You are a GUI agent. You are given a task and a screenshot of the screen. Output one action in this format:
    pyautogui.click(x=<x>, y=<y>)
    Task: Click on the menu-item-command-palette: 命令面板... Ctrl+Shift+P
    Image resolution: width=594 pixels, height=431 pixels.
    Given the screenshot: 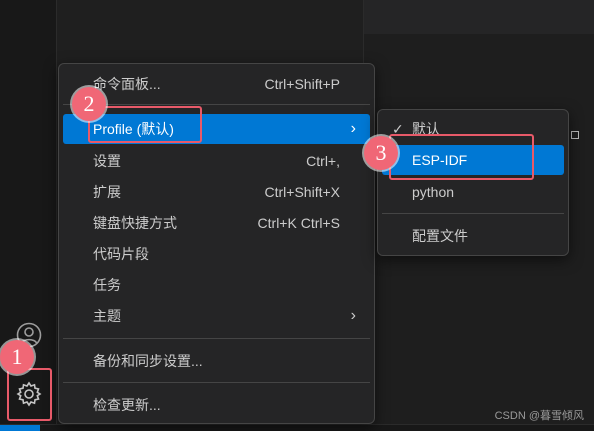 What is the action you would take?
    pyautogui.click(x=216, y=84)
    